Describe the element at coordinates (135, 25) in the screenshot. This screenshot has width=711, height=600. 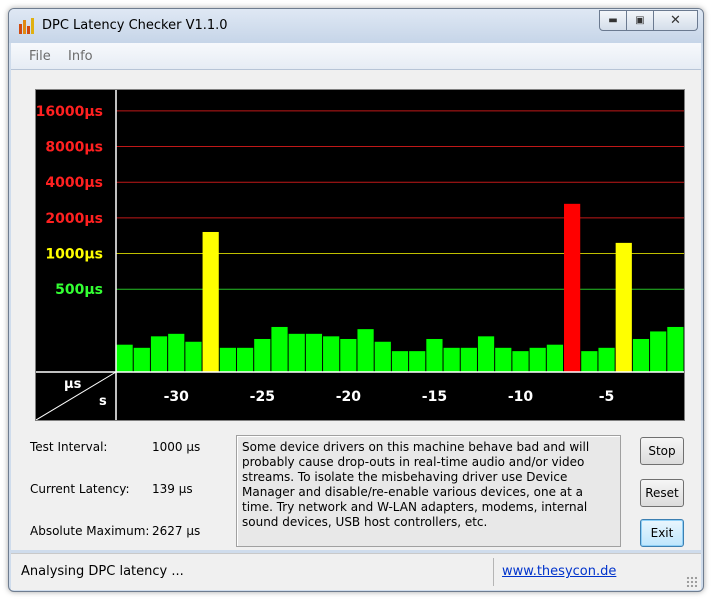
I see `window-title: DPC Latency Checker V1.1.0` at that location.